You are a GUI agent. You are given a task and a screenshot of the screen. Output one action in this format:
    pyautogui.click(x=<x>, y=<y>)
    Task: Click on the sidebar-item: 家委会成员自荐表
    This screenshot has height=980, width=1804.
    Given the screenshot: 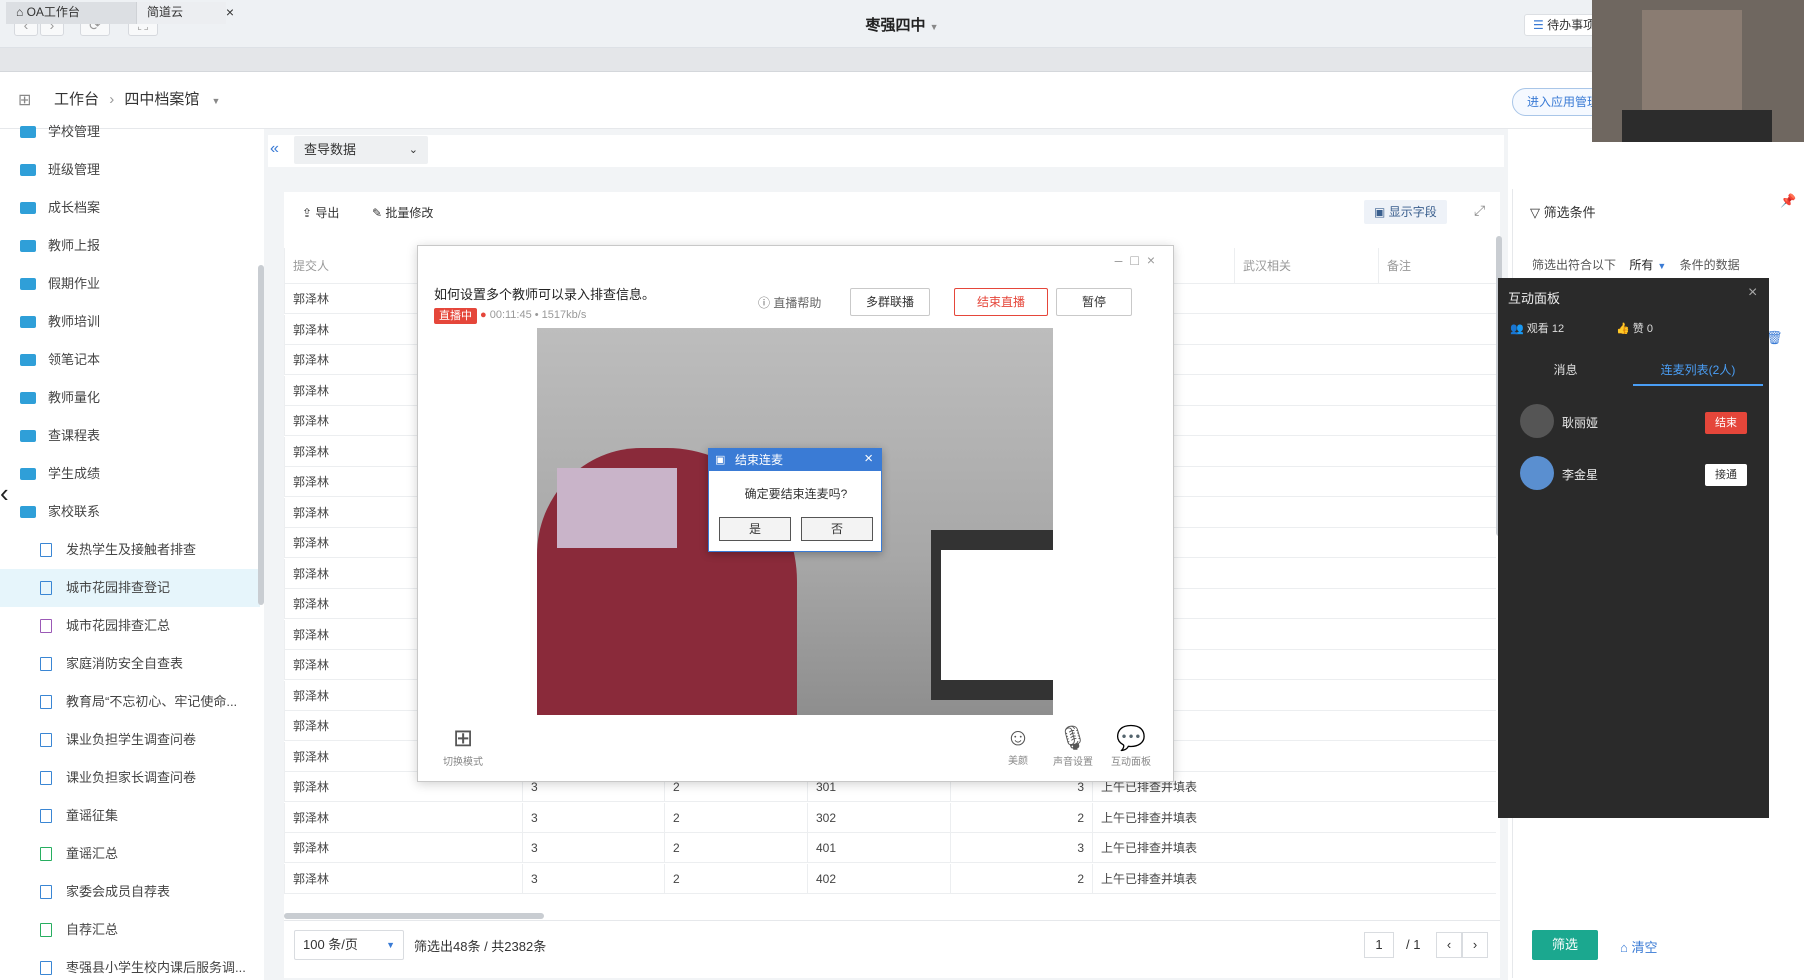 What is the action you would take?
    pyautogui.click(x=130, y=892)
    